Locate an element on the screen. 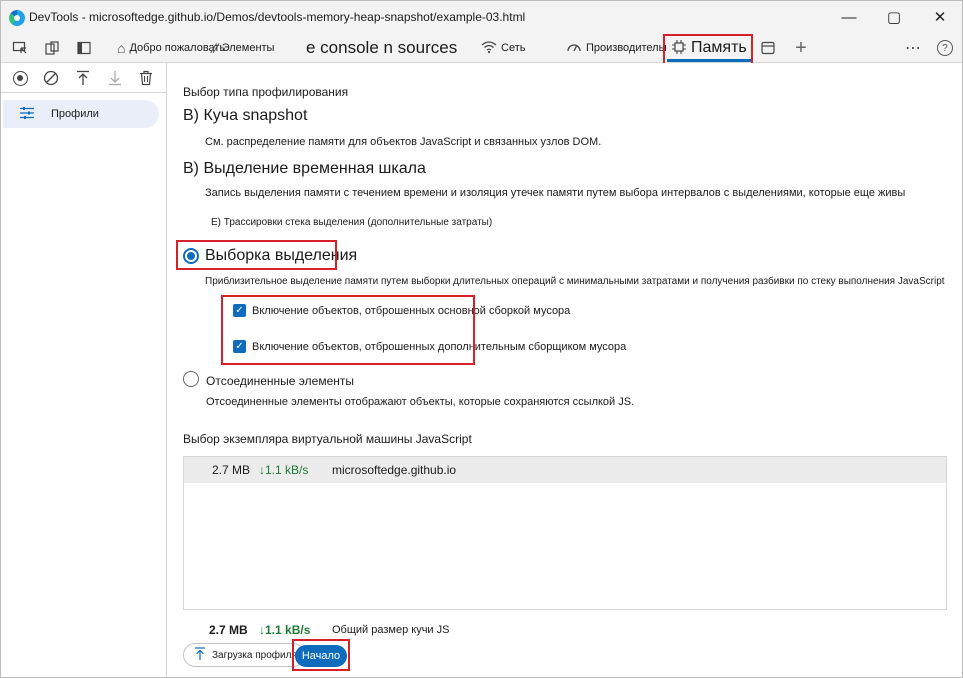  application-panel-icon is located at coordinates (768, 48).